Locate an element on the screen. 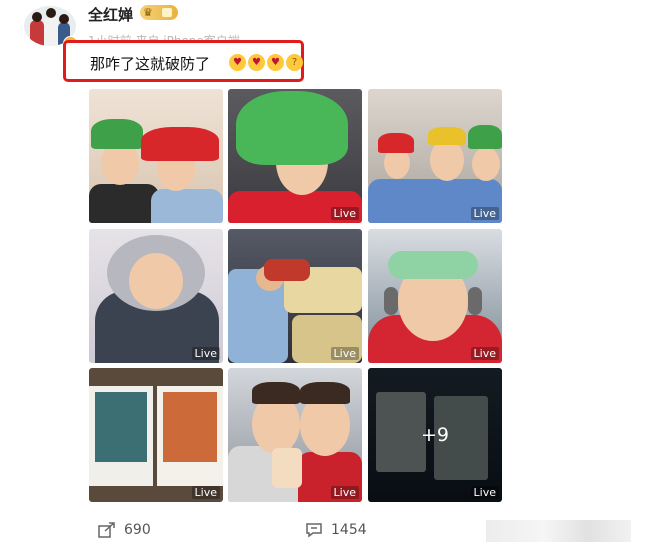  share-icon is located at coordinates (106, 530).